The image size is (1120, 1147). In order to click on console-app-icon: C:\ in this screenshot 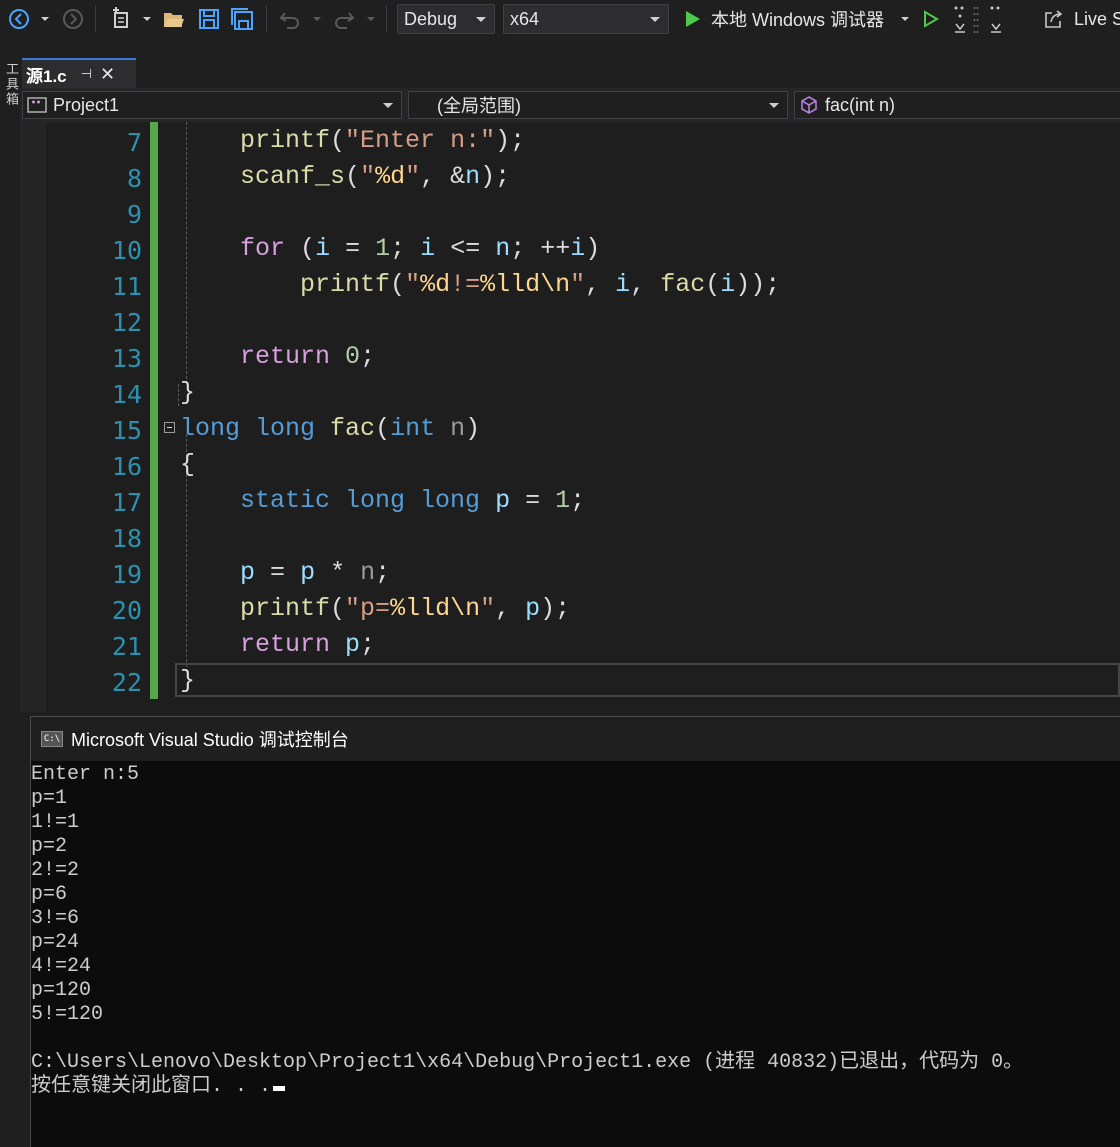, I will do `click(52, 739)`.